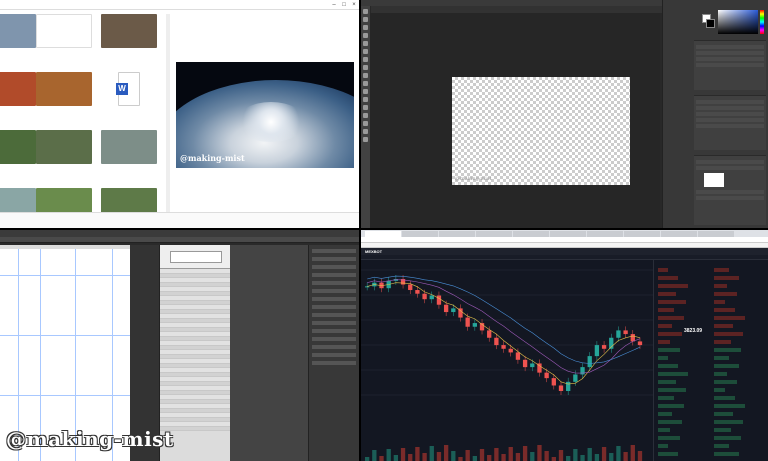 The height and width of the screenshot is (461, 768). Describe the element at coordinates (365, 19) in the screenshot. I see `marquee-tool-icon` at that location.